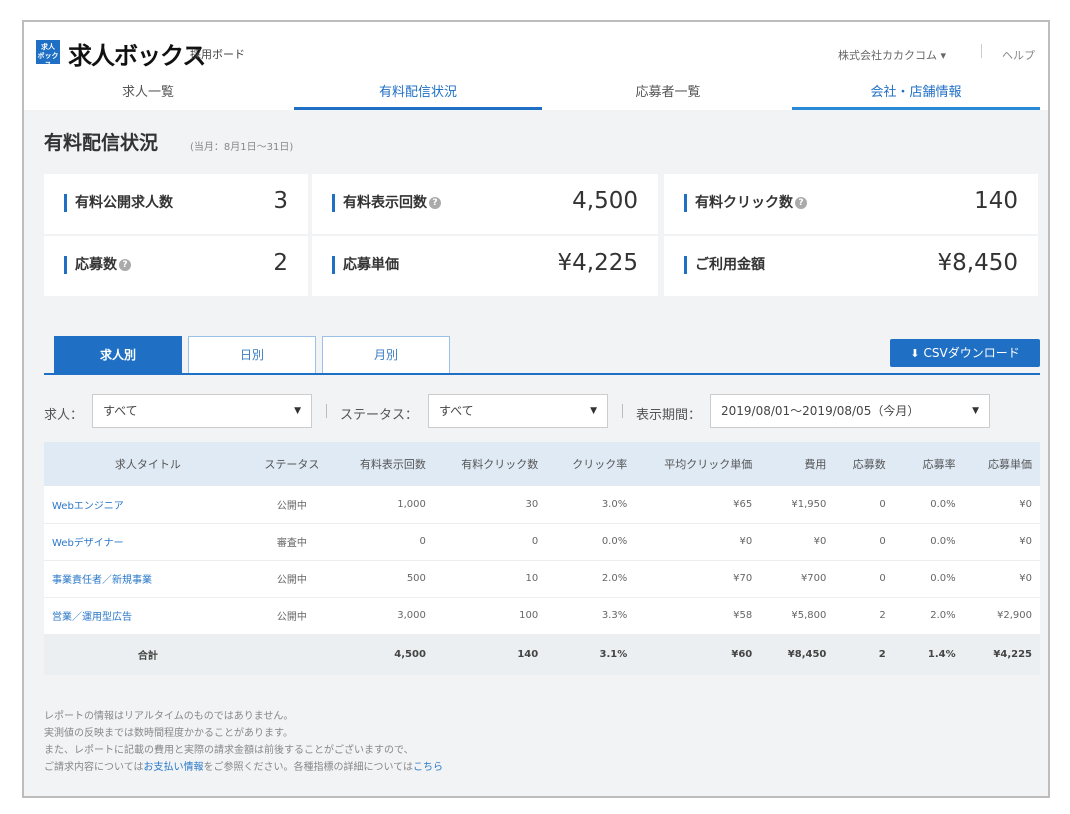 This screenshot has width=1070, height=814. What do you see at coordinates (698, 579) in the screenshot?
I see `cell-avg-cpc: ¥70` at bounding box center [698, 579].